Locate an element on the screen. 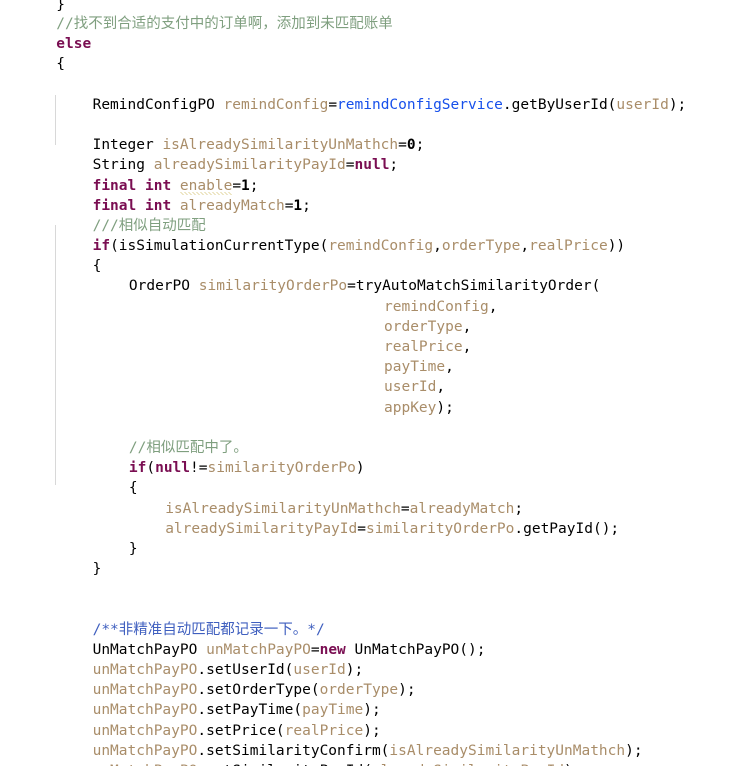 Image resolution: width=736 pixels, height=766 pixels. code-line: unMatchPayPO.setUserId(userId); is located at coordinates (378, 670).